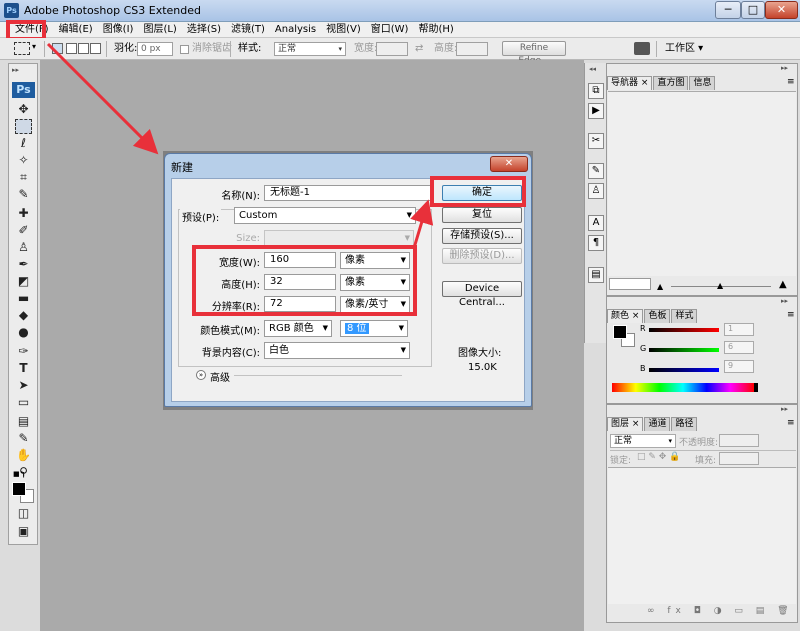 The height and width of the screenshot is (631, 800). What do you see at coordinates (422, 224) in the screenshot?
I see `arrow-to-ok` at bounding box center [422, 224].